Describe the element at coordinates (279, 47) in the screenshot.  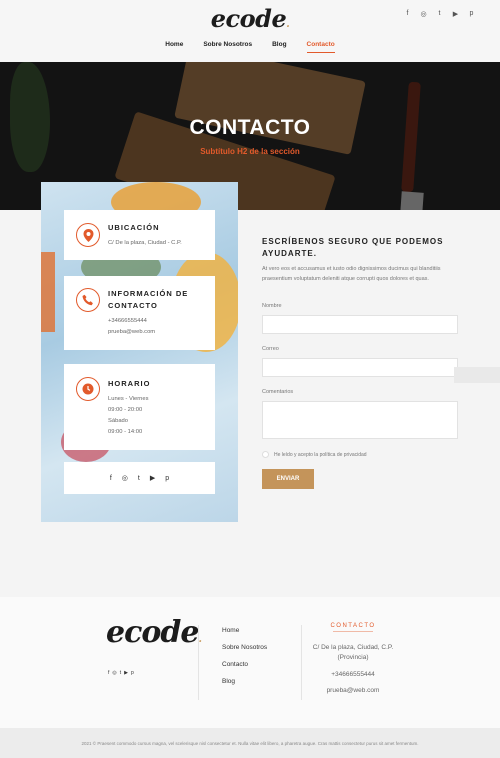
I see `nav-blog: Blog` at that location.